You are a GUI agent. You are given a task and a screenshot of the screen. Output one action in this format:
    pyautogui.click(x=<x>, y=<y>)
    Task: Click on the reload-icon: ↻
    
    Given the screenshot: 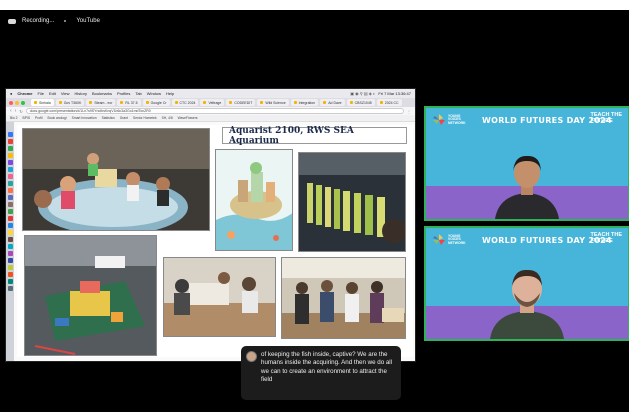 What is the action you would take?
    pyautogui.click(x=20, y=111)
    